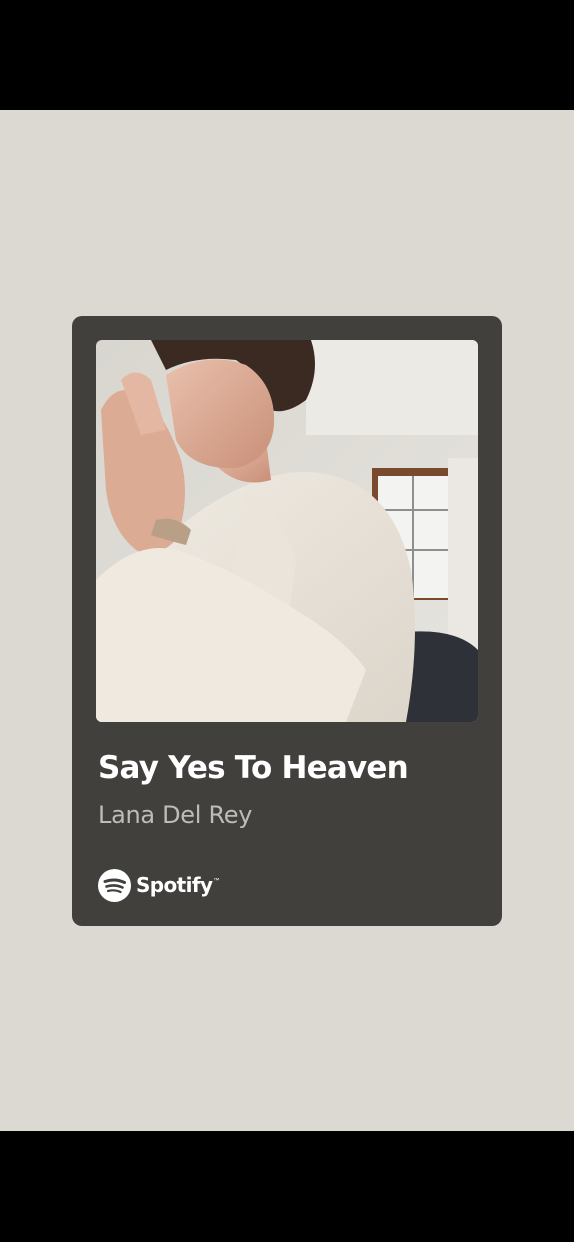 The height and width of the screenshot is (1242, 574). Describe the element at coordinates (287, 1186) in the screenshot. I see `navigation-bar` at that location.